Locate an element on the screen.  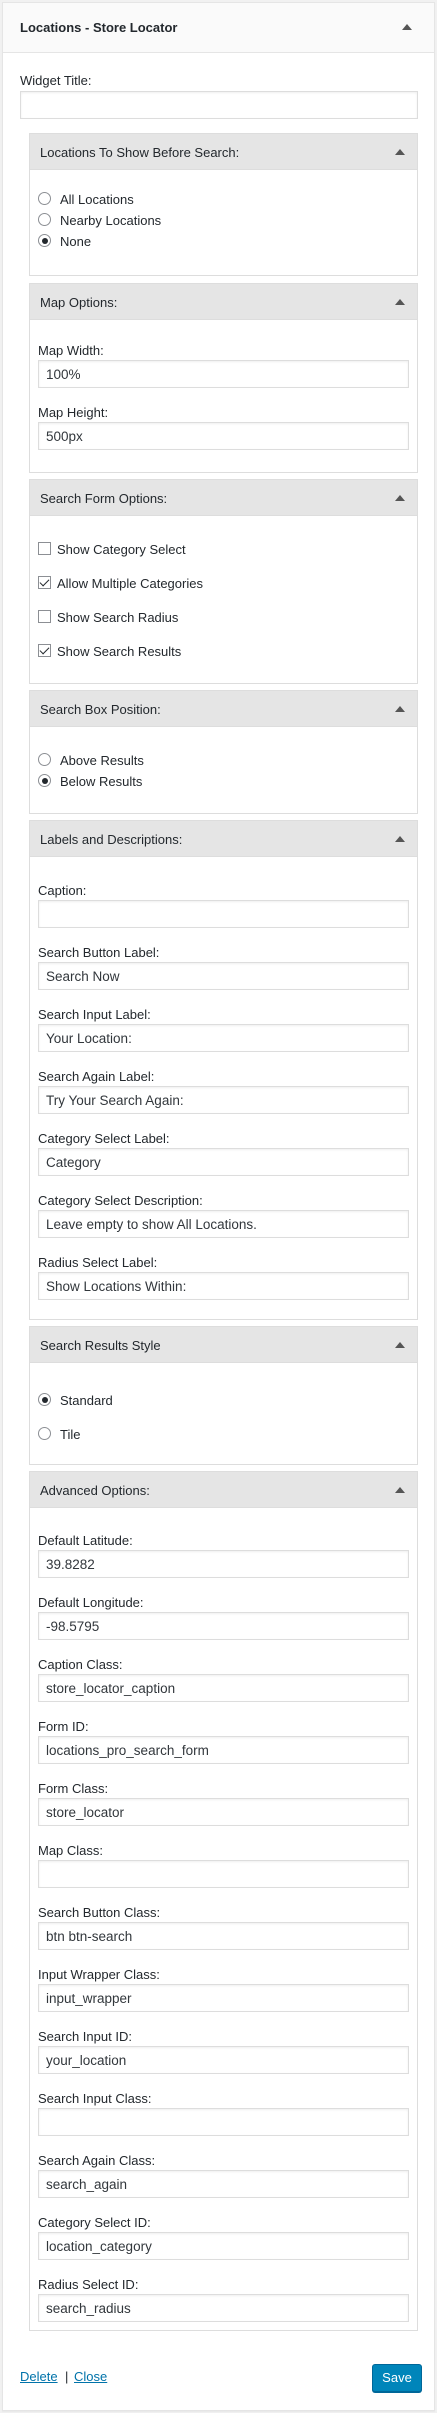
search-form-header: Search Form Options: is located at coordinates (223, 498).